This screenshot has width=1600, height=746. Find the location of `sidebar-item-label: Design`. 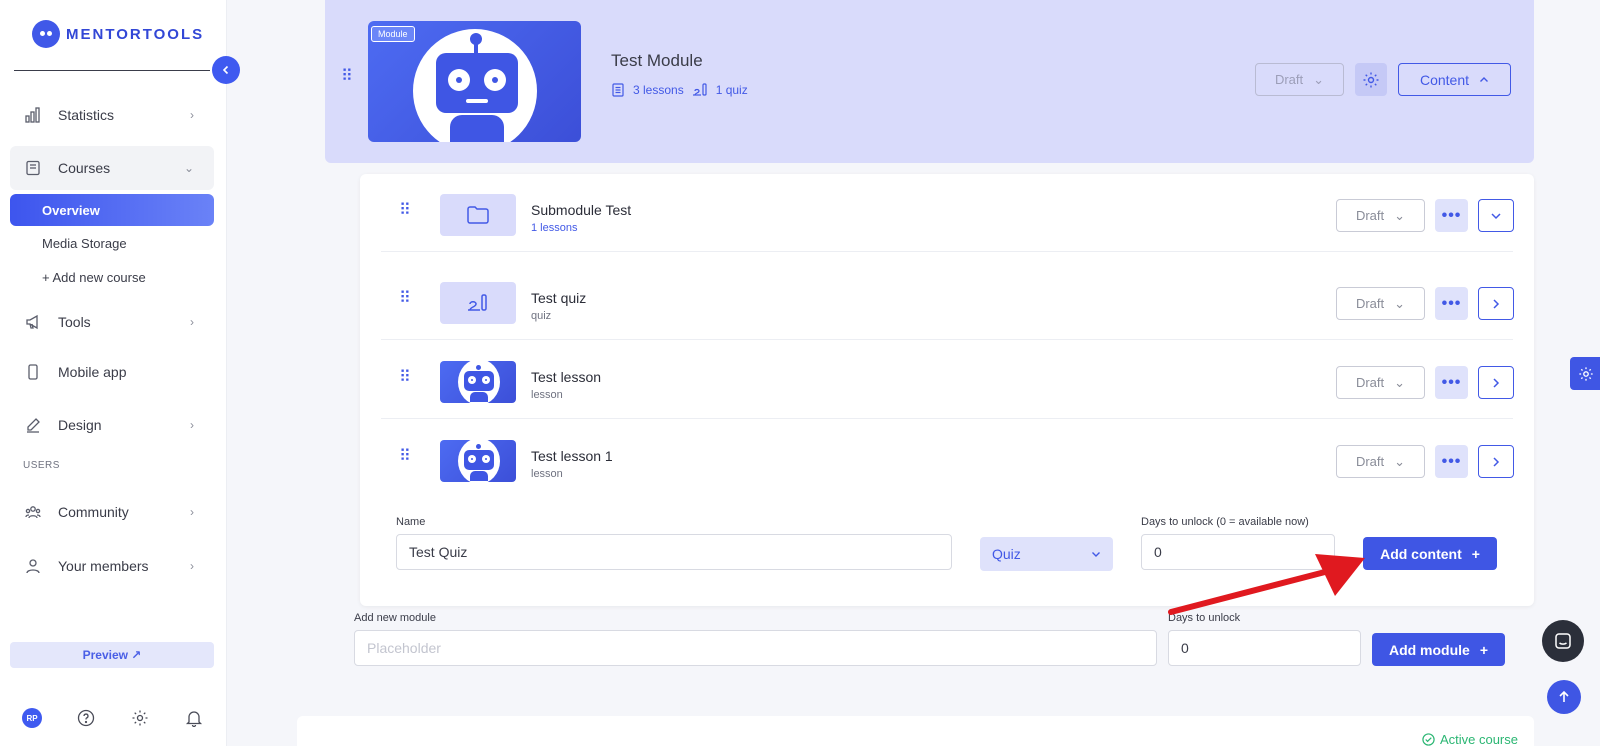

sidebar-item-label: Design is located at coordinates (80, 425).